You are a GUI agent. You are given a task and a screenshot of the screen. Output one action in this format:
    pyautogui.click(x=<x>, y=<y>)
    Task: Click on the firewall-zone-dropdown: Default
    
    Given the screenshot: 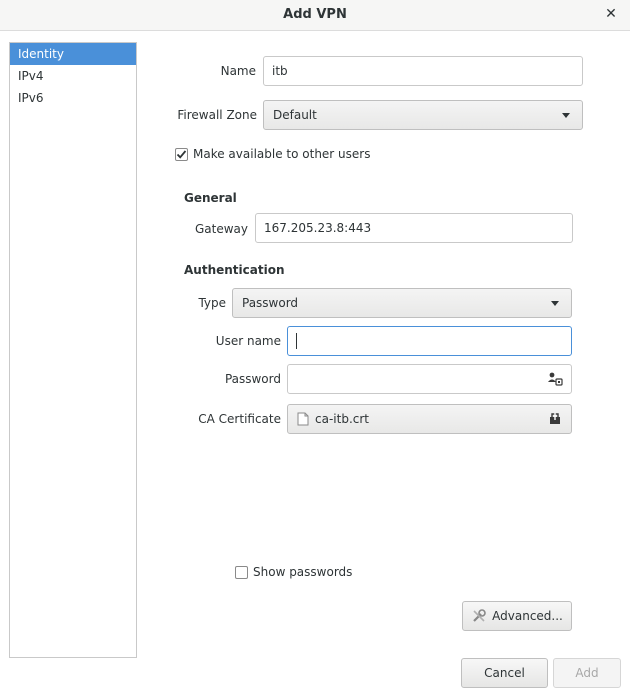 What is the action you would take?
    pyautogui.click(x=423, y=115)
    